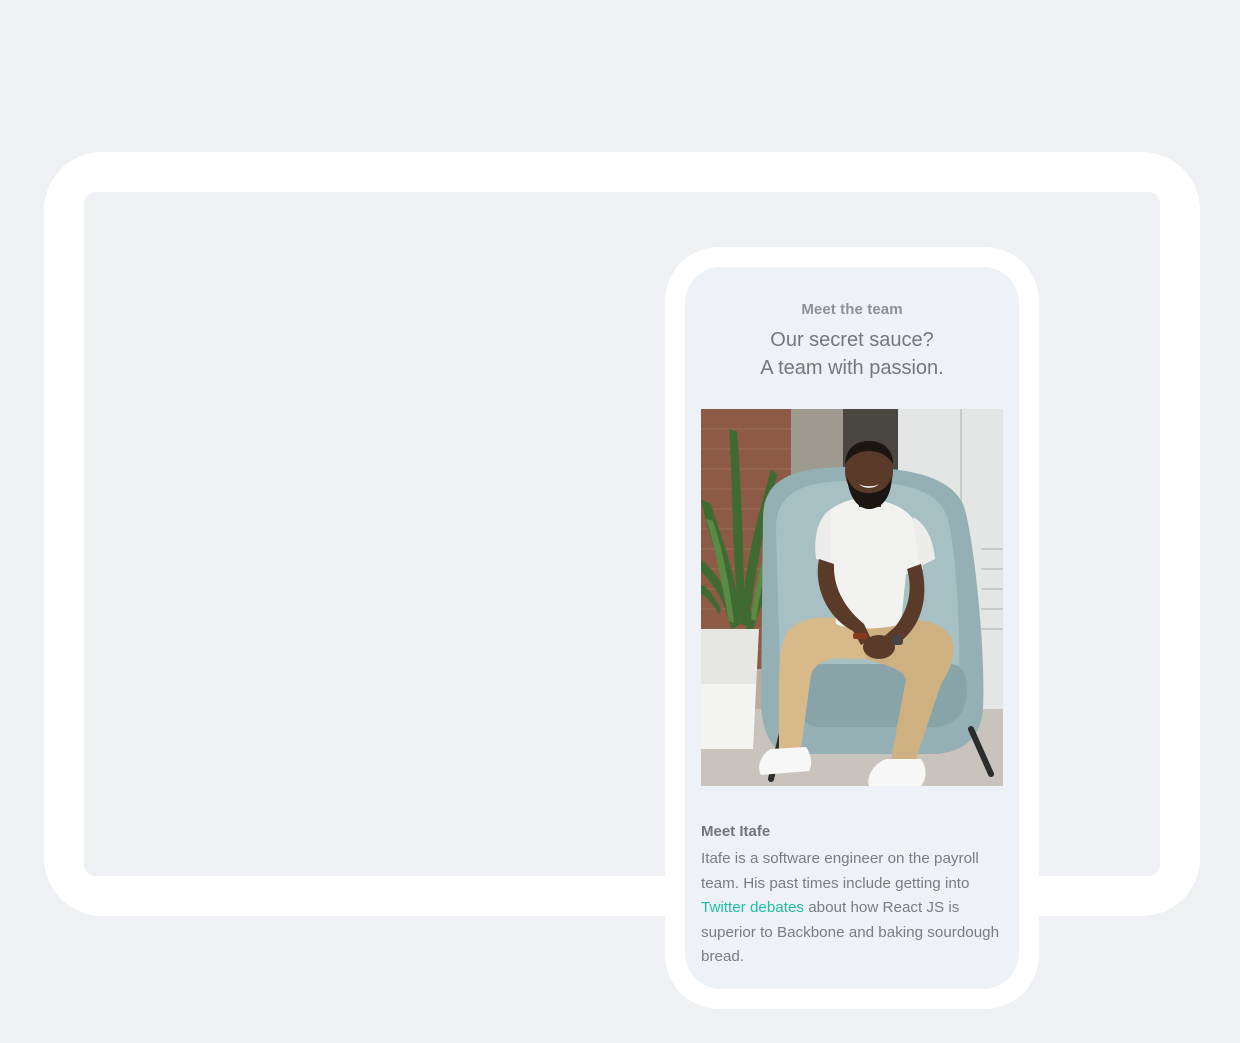  I want to click on section-eyebrow: Meet the team, so click(852, 309).